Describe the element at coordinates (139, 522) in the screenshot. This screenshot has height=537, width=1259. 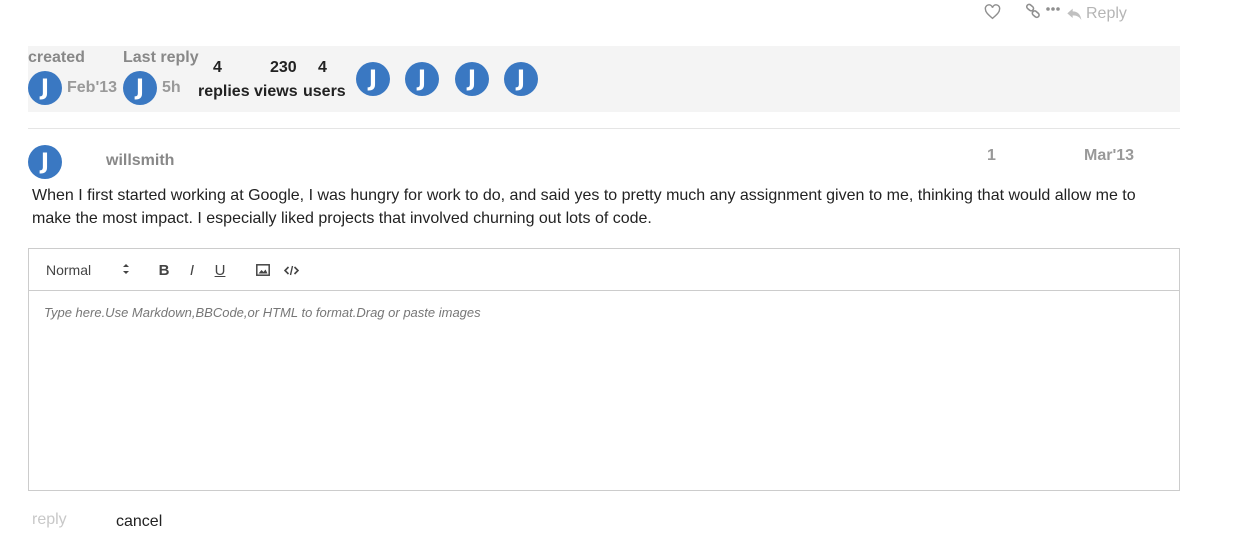
I see `cancel-button: cancel` at that location.